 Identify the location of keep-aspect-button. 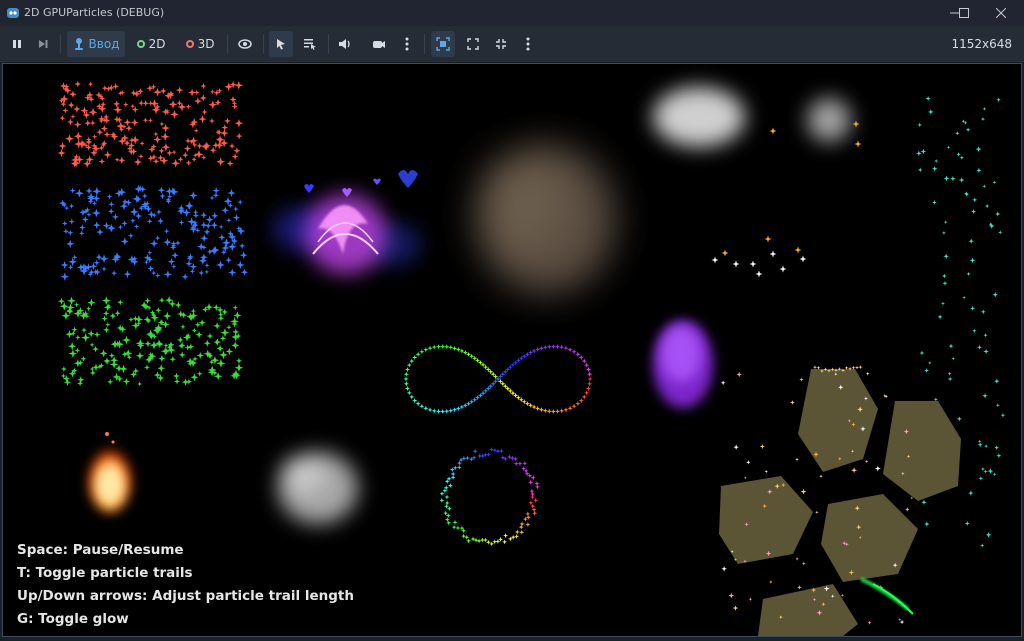
(473, 44).